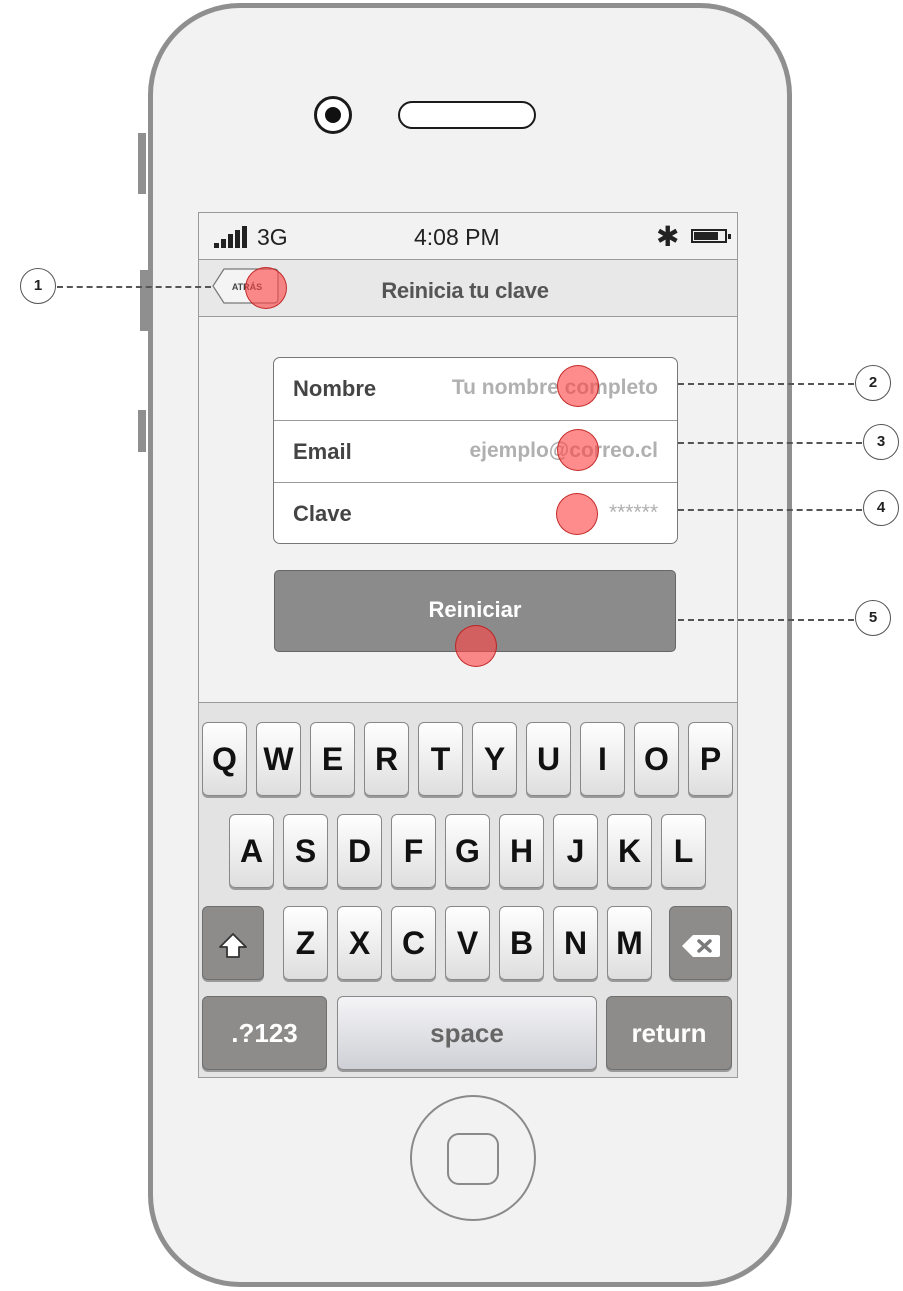 Image resolution: width=903 pixels, height=1291 pixels. I want to click on return-key: return, so click(669, 1033).